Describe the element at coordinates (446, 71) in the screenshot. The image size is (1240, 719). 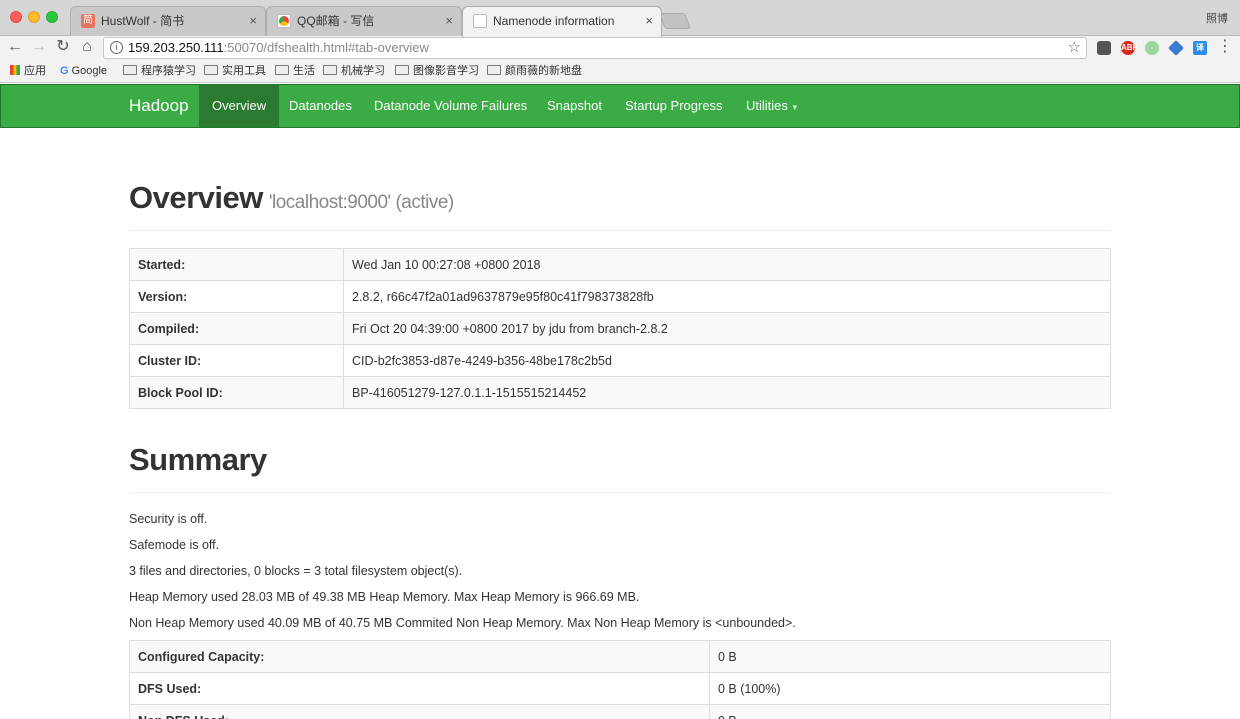
I see `bookmark-label: 图像影音学习` at that location.